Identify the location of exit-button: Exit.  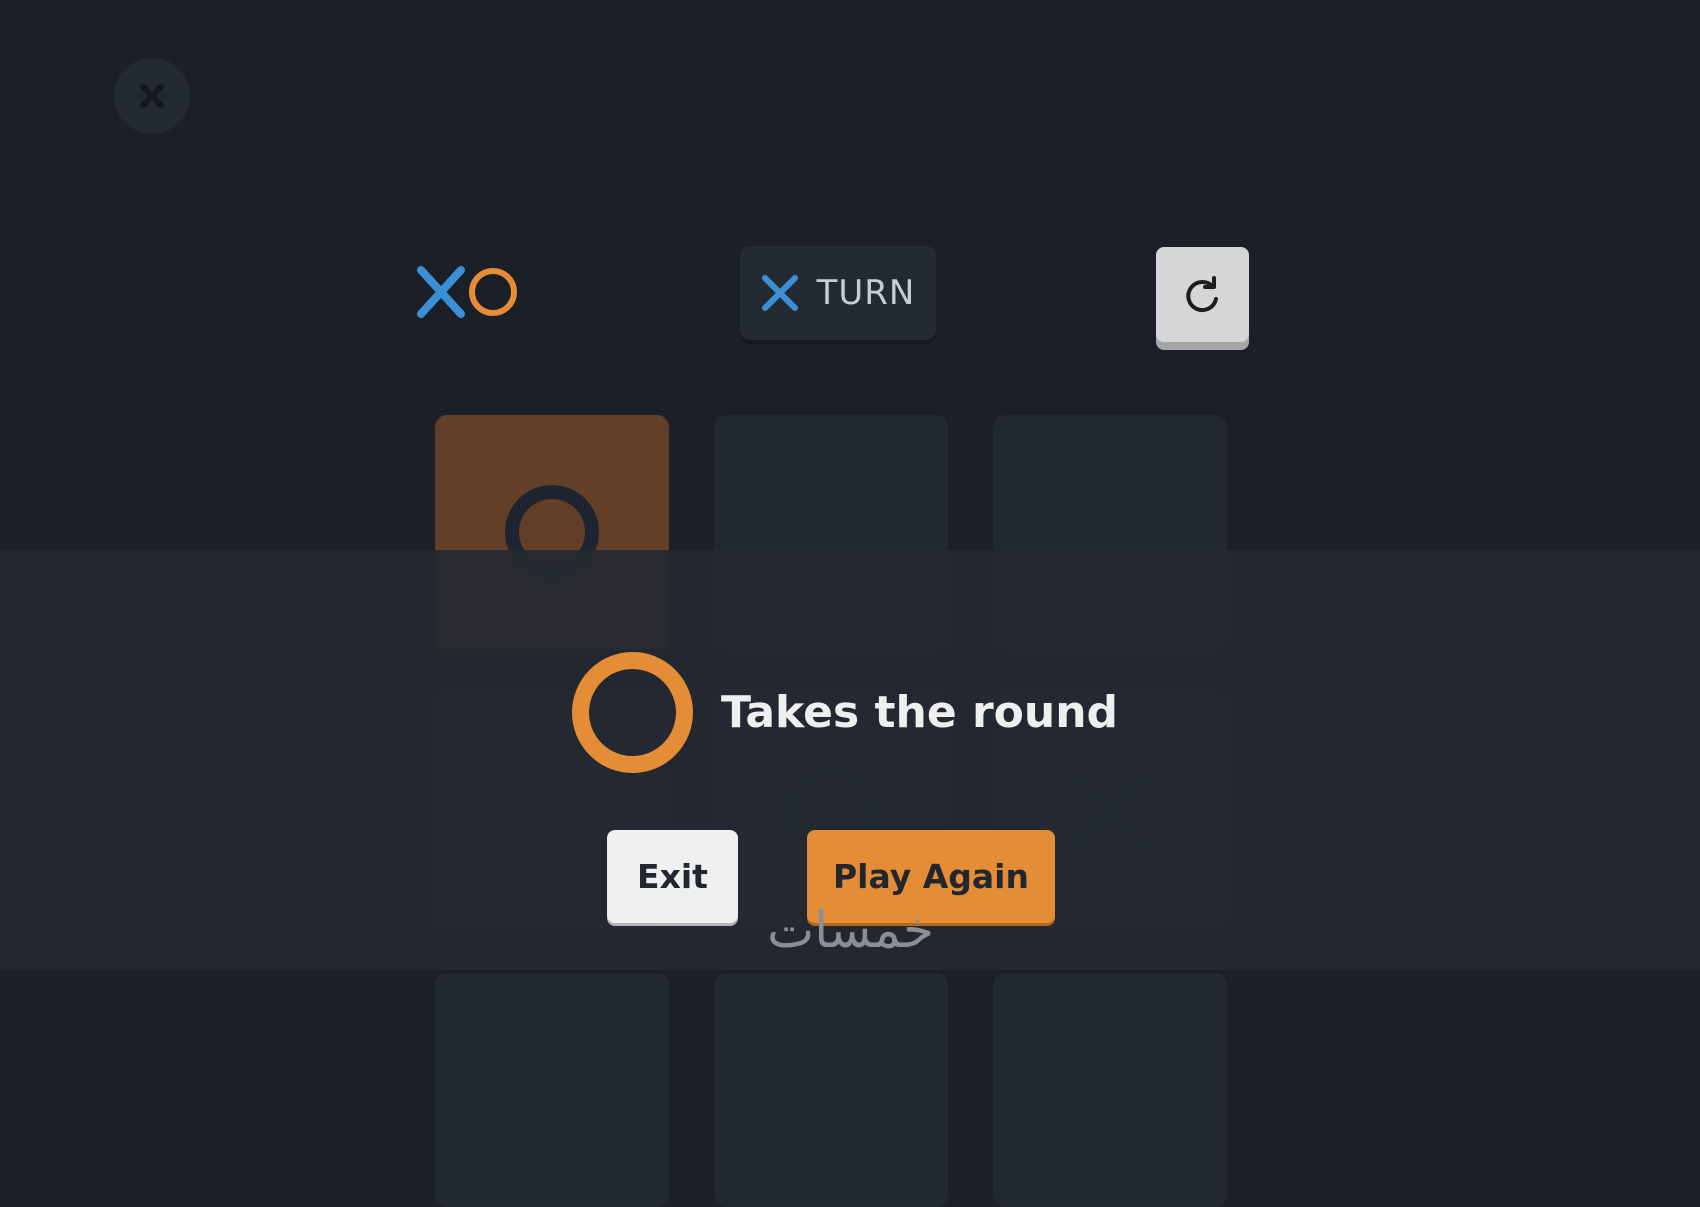
(672, 876).